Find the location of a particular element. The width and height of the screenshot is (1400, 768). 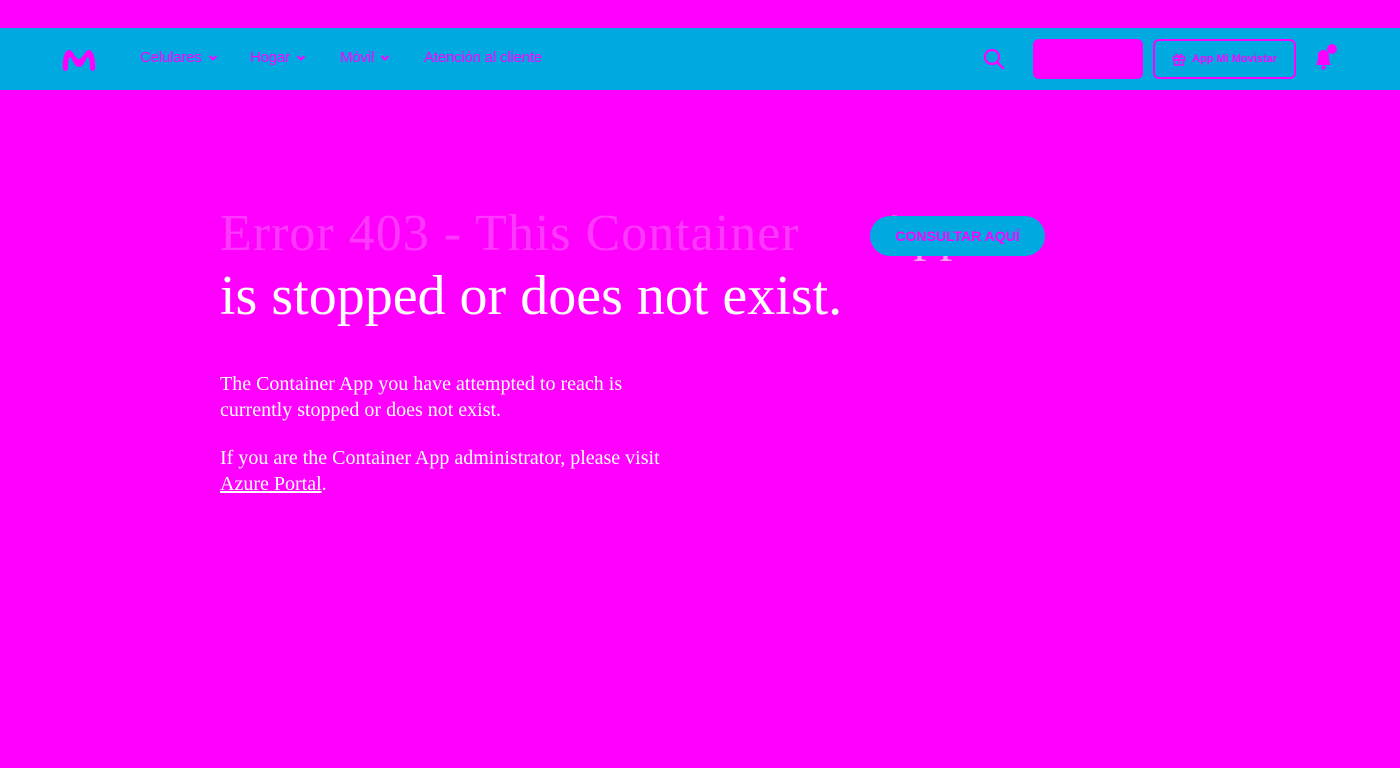

app-button-label: App Mi Movistar is located at coordinates (1234, 59).